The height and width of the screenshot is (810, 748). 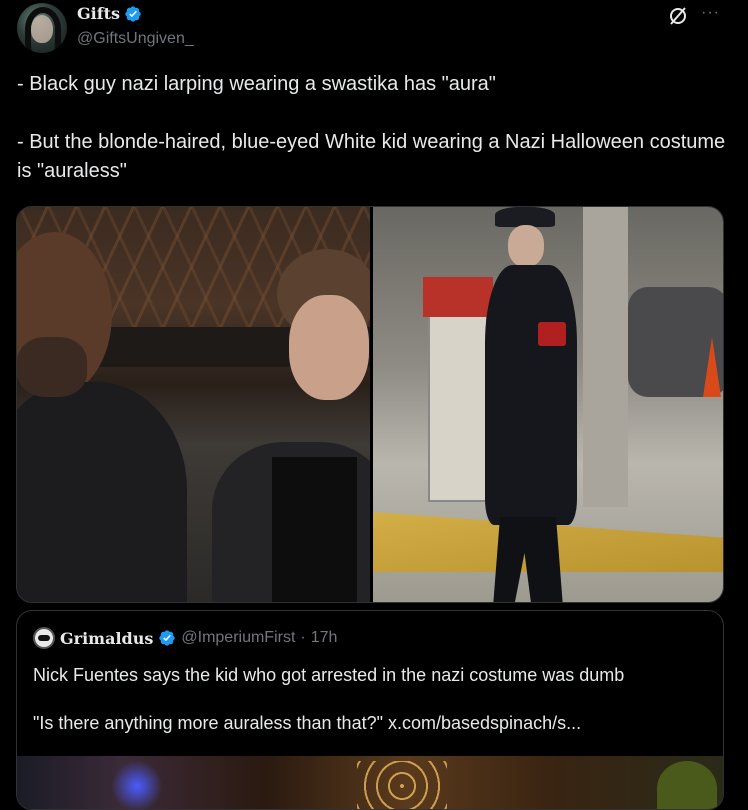 What do you see at coordinates (102, 492) in the screenshot?
I see `left-person-body` at bounding box center [102, 492].